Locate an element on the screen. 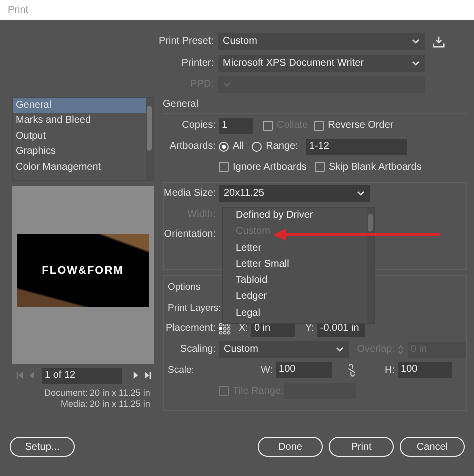 Image resolution: width=474 pixels, height=476 pixels. menu-item: Legal is located at coordinates (248, 314).